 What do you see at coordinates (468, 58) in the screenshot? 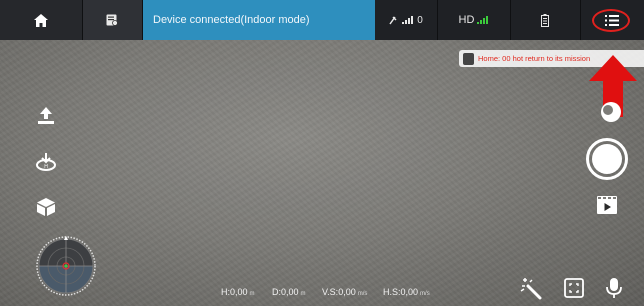
I see `warning-tip-icon` at bounding box center [468, 58].